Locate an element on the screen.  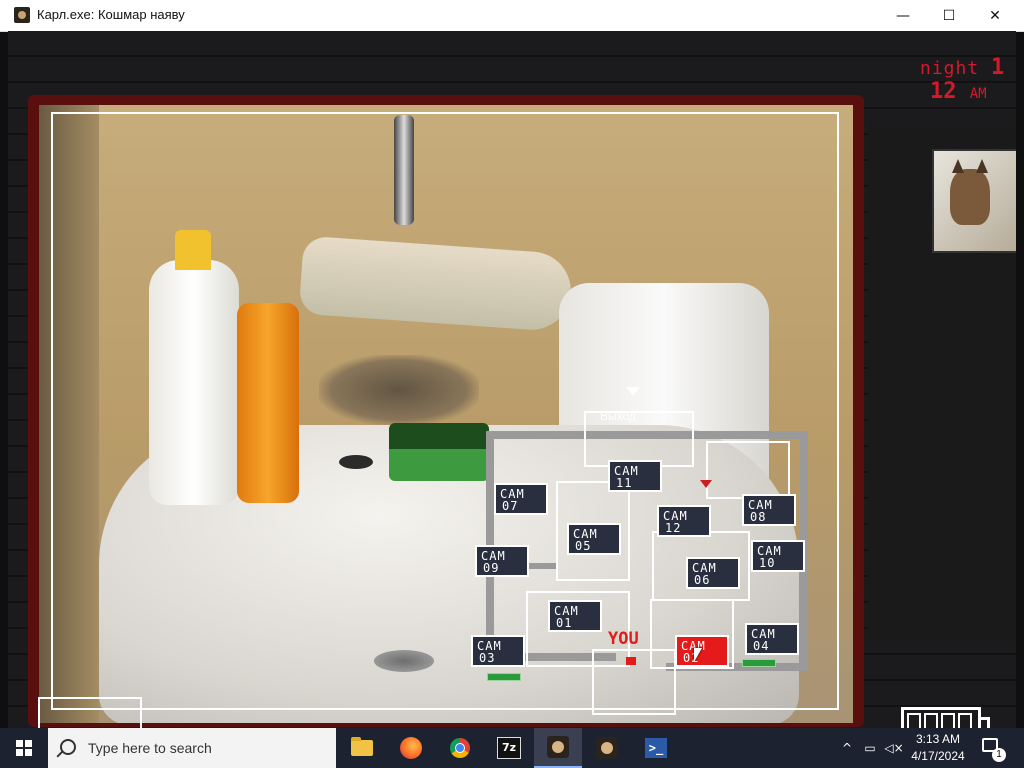
detergent-bottle is located at coordinates (194, 367).